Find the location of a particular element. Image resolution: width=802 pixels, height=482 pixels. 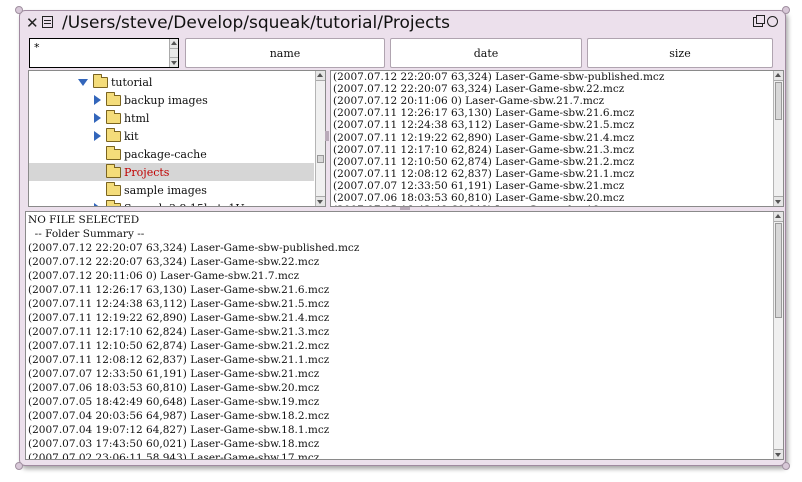

sort-by-size-button: size is located at coordinates (680, 53).